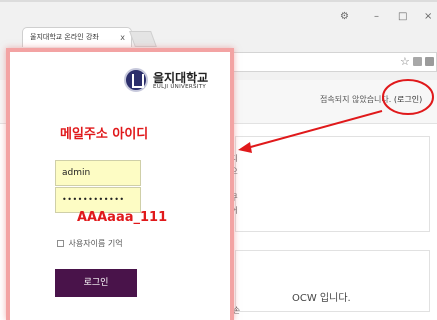 The height and width of the screenshot is (320, 437). I want to click on login-link: (로그인), so click(408, 99).